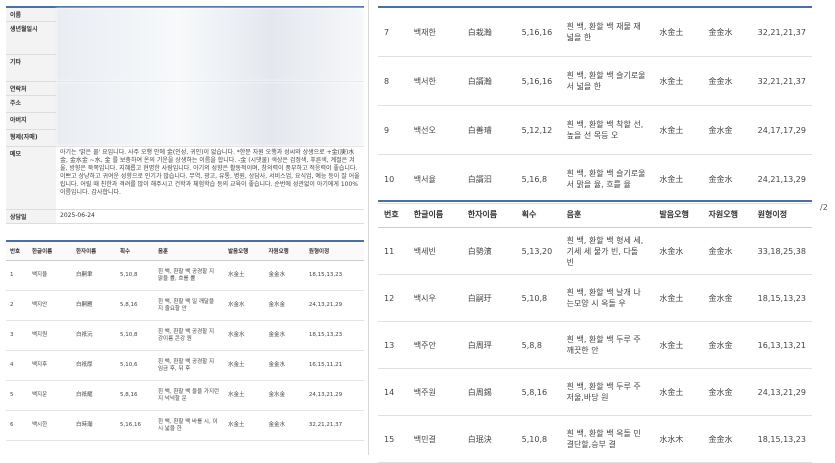 The width and height of the screenshot is (835, 463). I want to click on cell-meaning: 흰 백, 환할 백 착할 선, 높을 선 목등 오, so click(607, 130).